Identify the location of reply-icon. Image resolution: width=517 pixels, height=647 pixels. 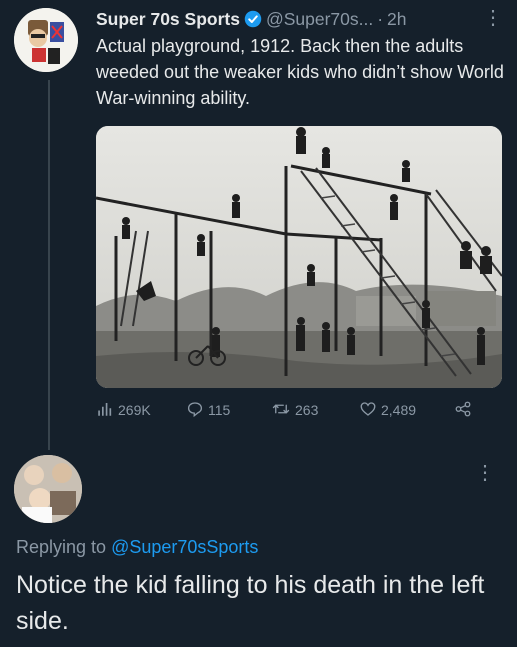
(195, 410).